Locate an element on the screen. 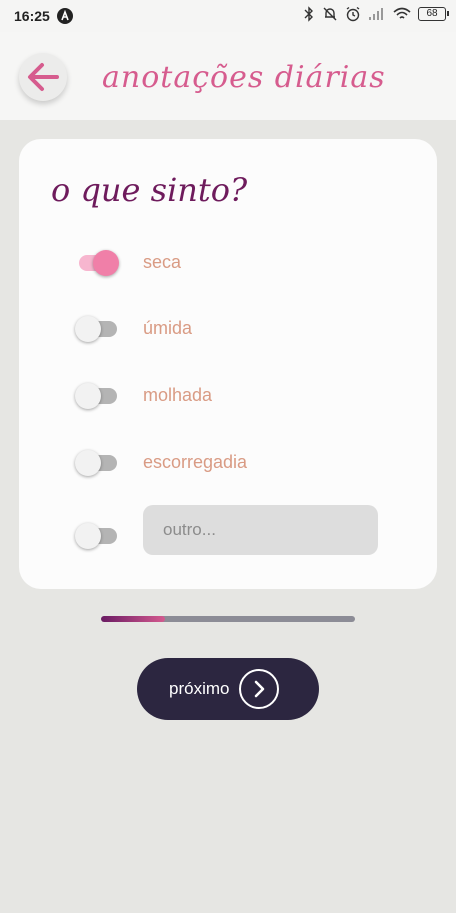  option-label-molhada: molhada is located at coordinates (178, 395).